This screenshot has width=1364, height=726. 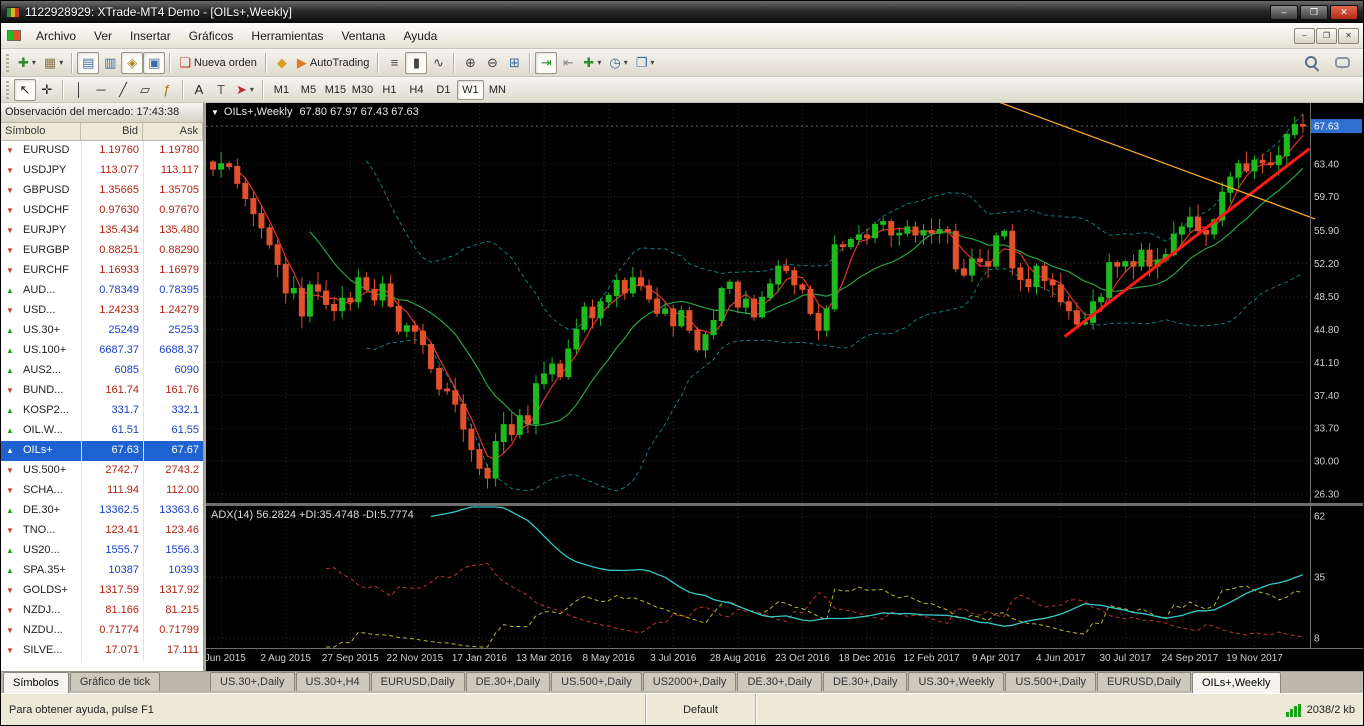 What do you see at coordinates (27, 63) in the screenshot?
I see `new-chart-button: ✚ ▾` at bounding box center [27, 63].